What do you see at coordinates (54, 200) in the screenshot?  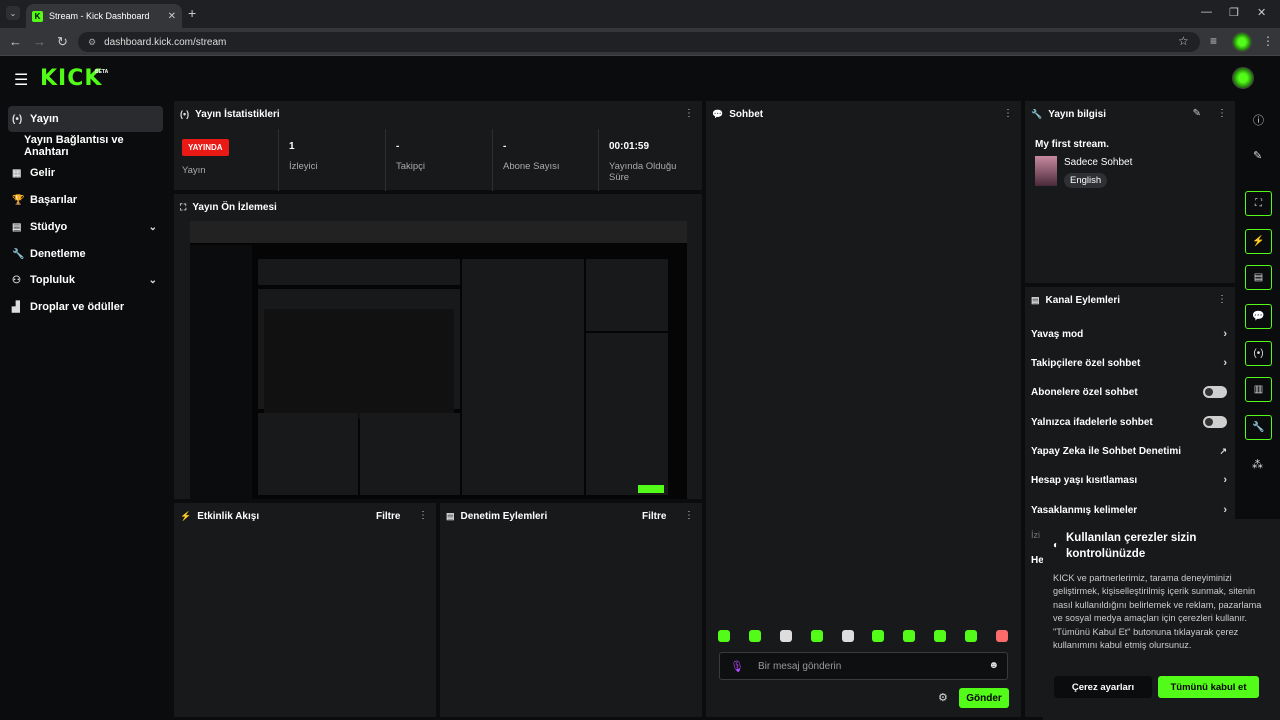 I see `sidebar-item-label: Başarılar` at bounding box center [54, 200].